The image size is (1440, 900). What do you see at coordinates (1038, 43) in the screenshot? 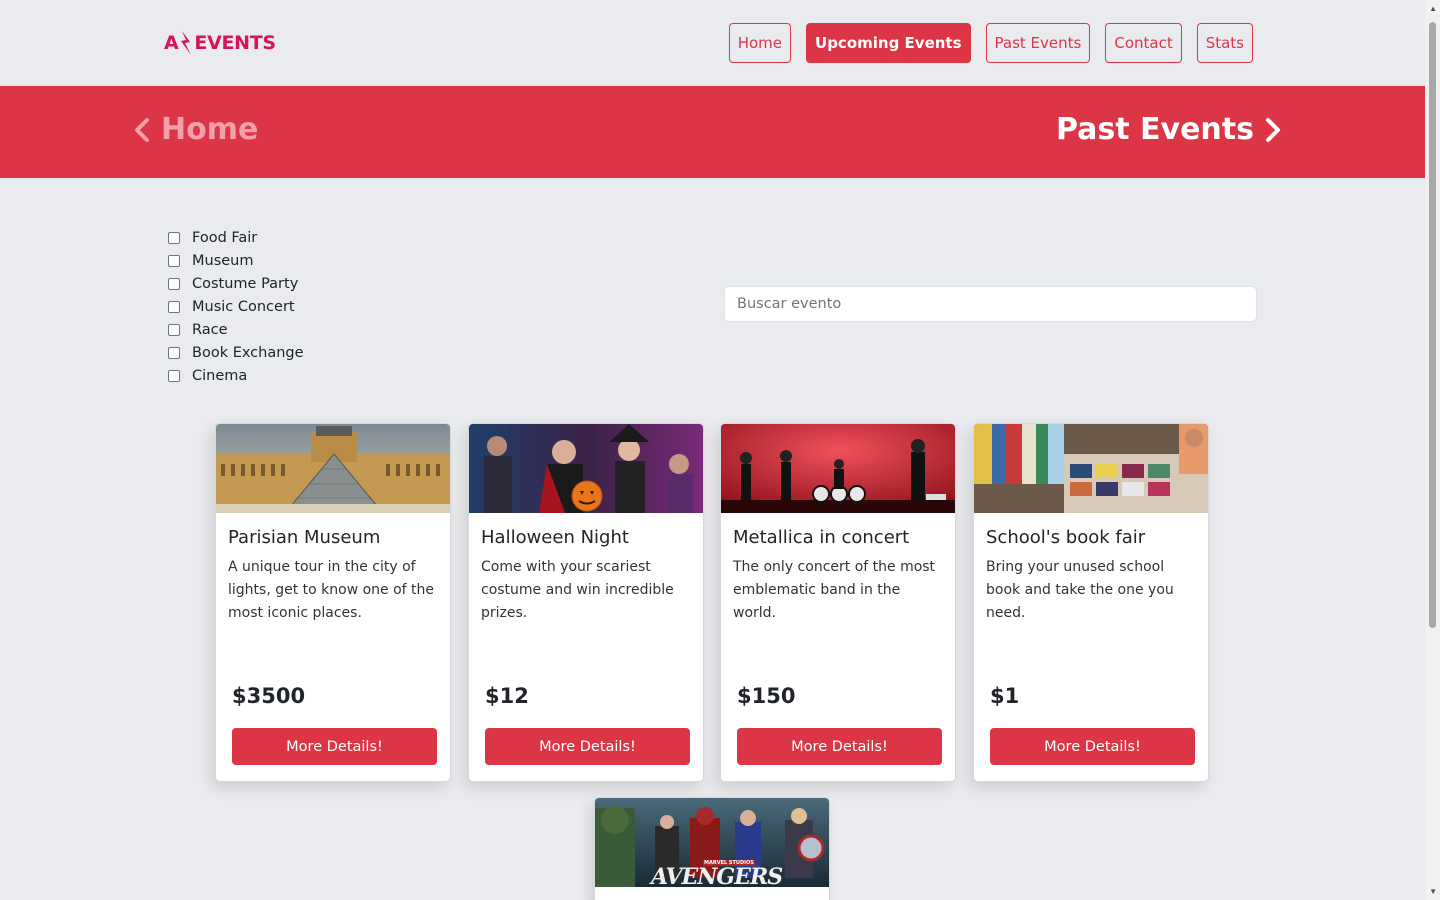
I see `nav-past-events: Past Events` at bounding box center [1038, 43].